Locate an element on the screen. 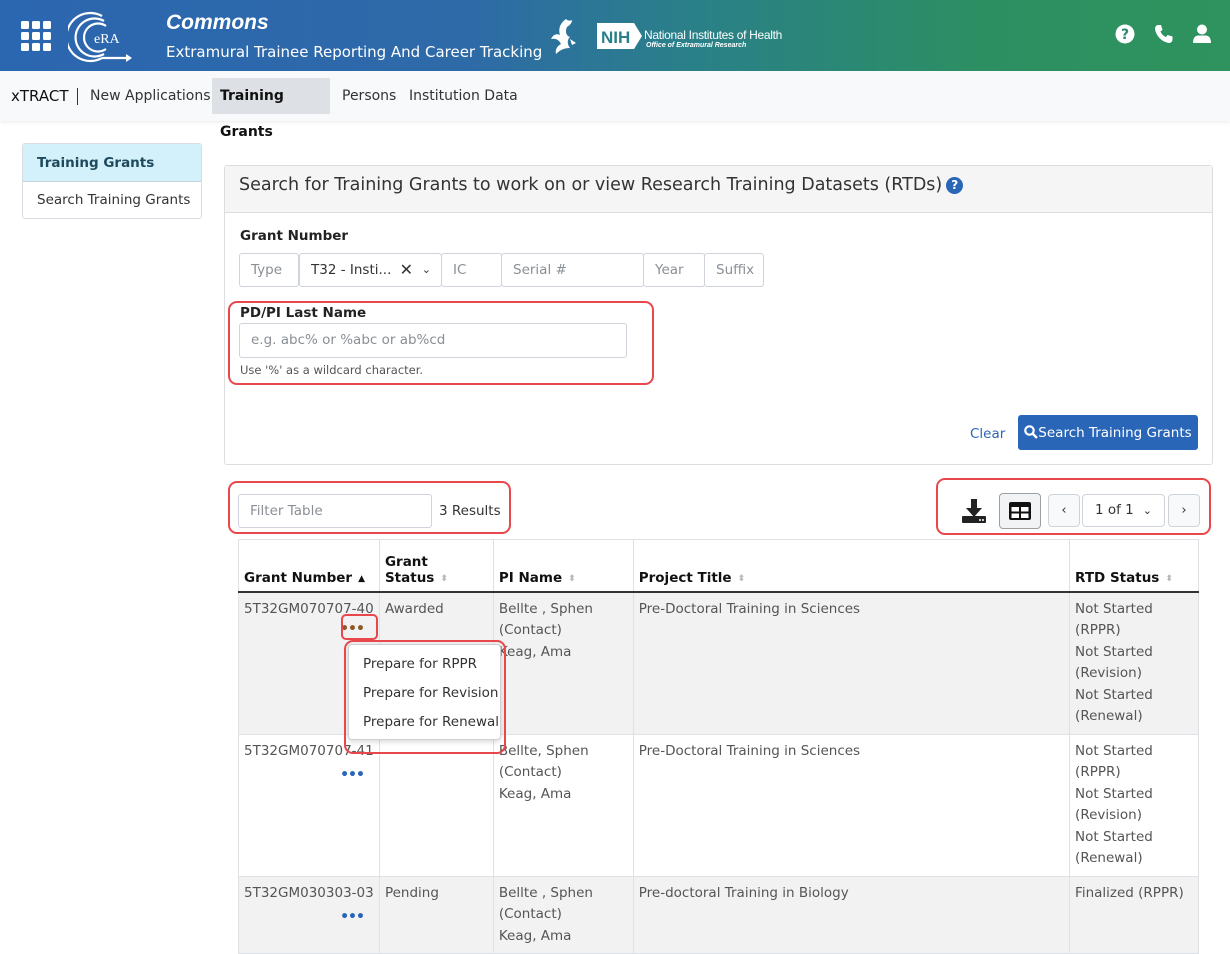 This screenshot has height=954, width=1230. table-view-toggle is located at coordinates (1020, 511).